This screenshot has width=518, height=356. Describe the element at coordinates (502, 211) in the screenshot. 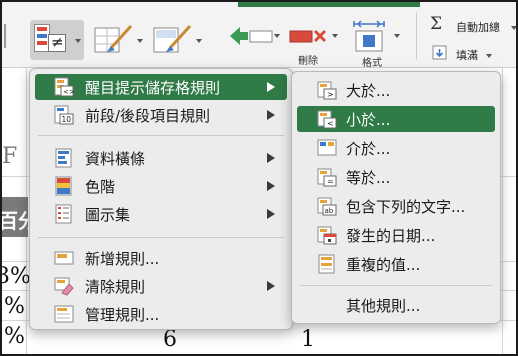

I see `grid-line` at that location.